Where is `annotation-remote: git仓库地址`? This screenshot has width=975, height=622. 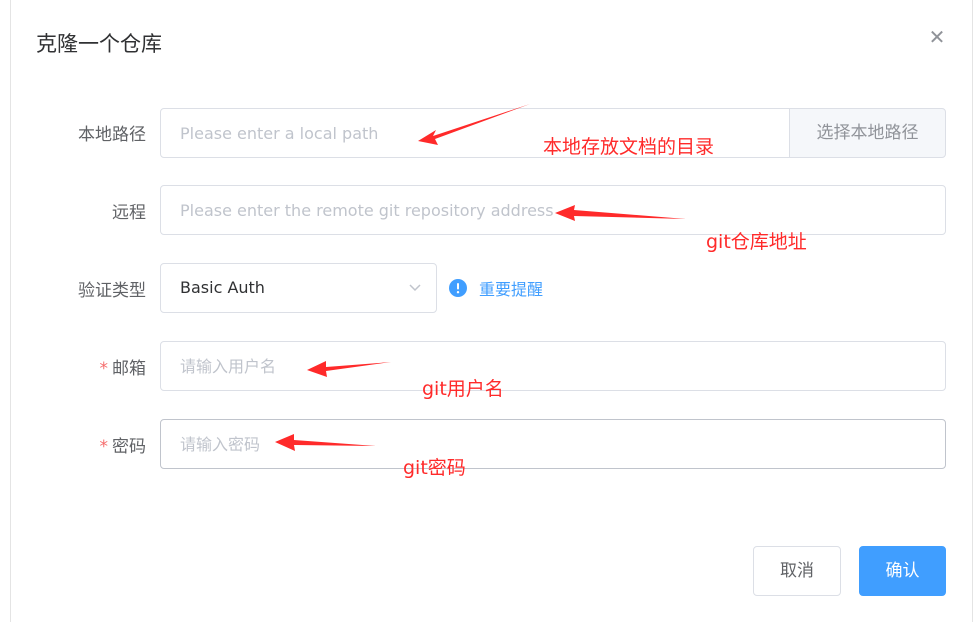
annotation-remote: git仓库地址 is located at coordinates (756, 242).